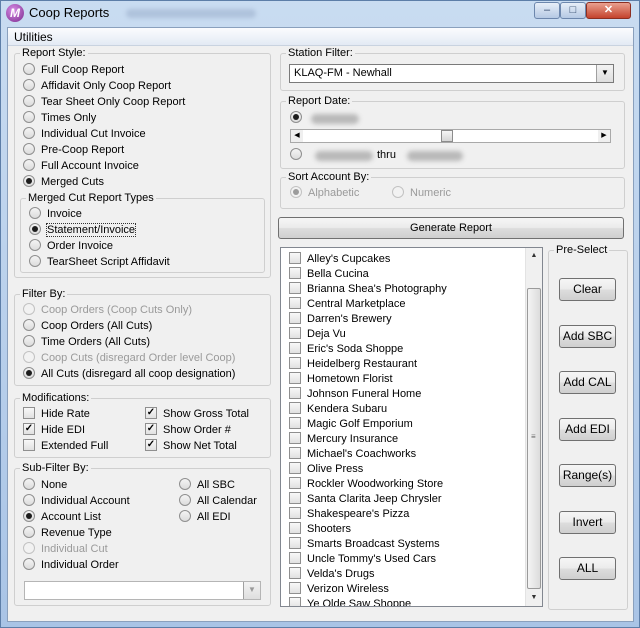 This screenshot has width=640, height=628. Describe the element at coordinates (251, 590) in the screenshot. I see `chevron-down-icon: ▼` at that location.